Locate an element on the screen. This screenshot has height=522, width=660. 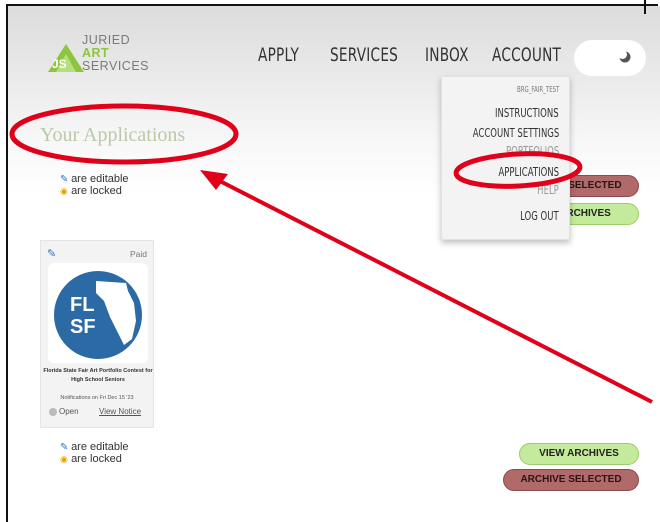
annotation-circle-applications is located at coordinates (518, 170).